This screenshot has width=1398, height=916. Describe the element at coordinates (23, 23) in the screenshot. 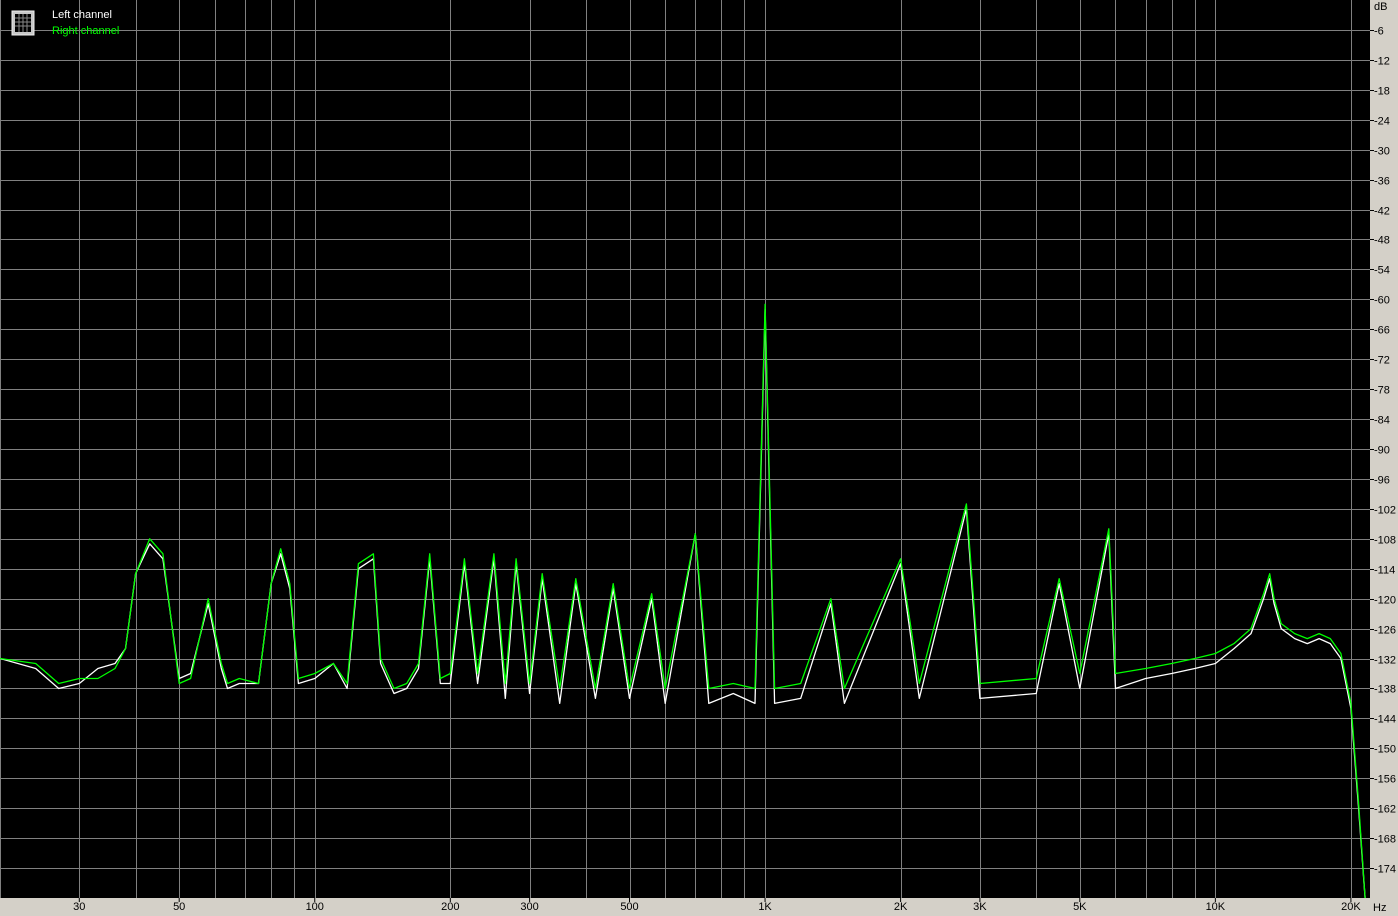

I see `legend-icon` at that location.